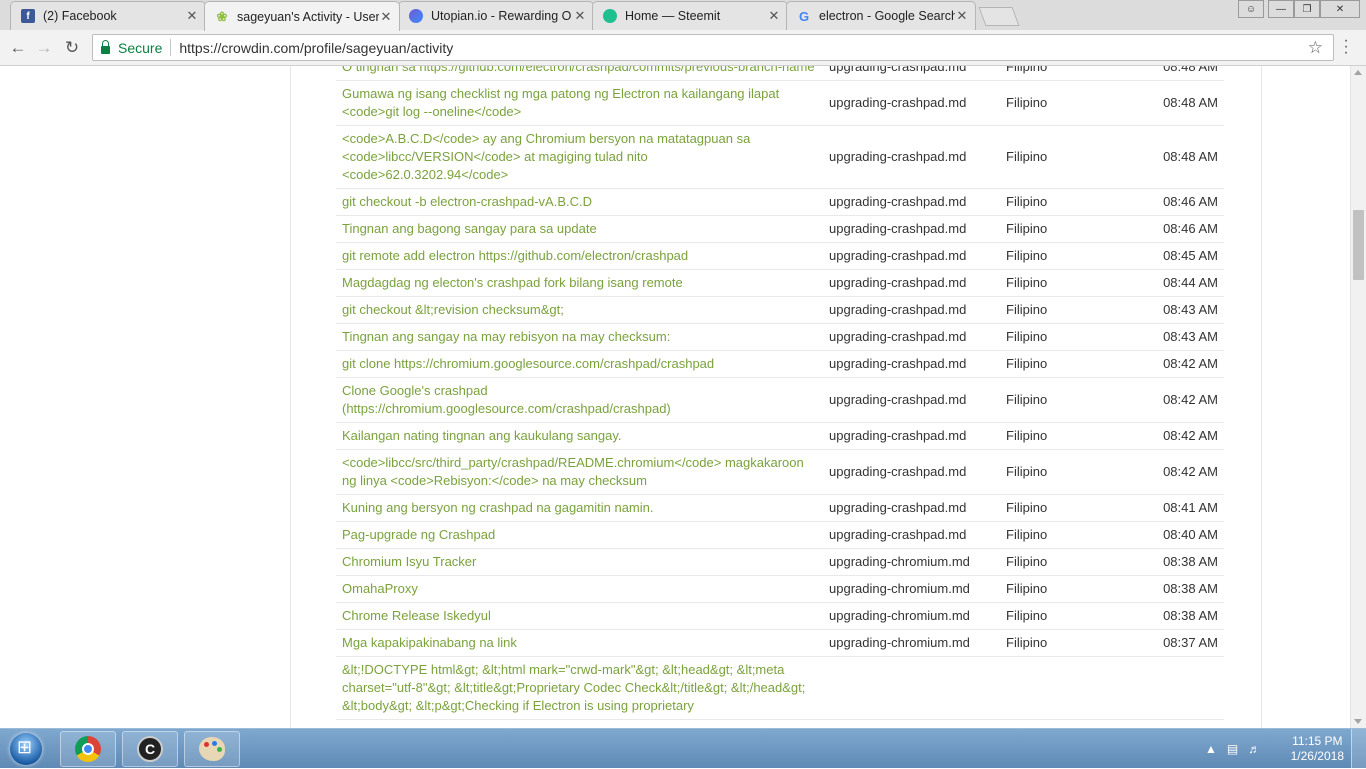  I want to click on activity-text-link: Chrome Release Iskedyul, so click(579, 616).